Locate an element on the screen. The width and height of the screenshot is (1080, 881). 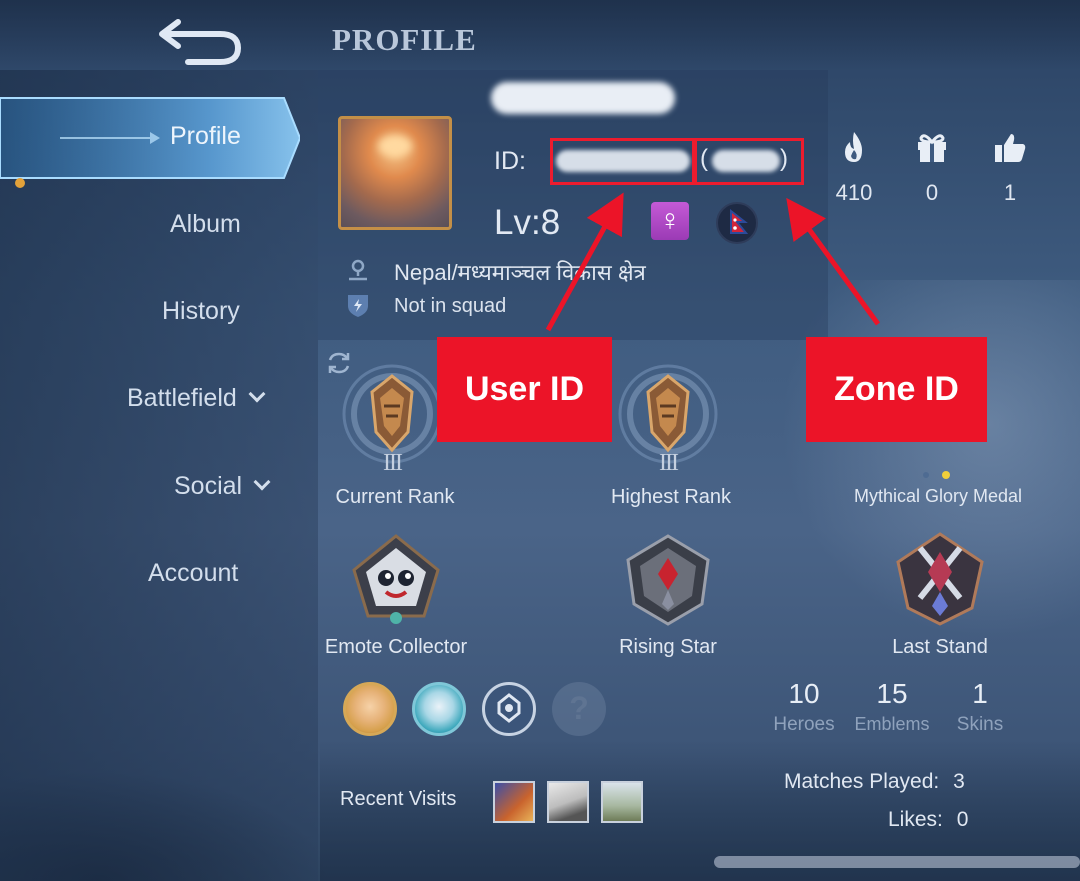
back-button is located at coordinates (198, 38).